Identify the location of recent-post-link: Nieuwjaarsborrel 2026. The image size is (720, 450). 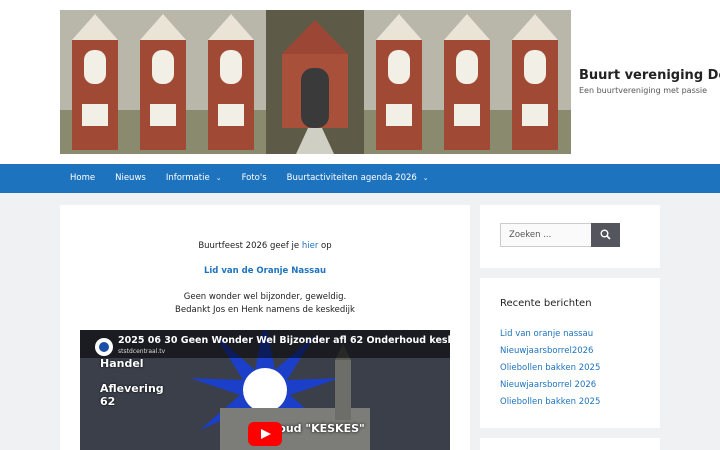
(550, 385).